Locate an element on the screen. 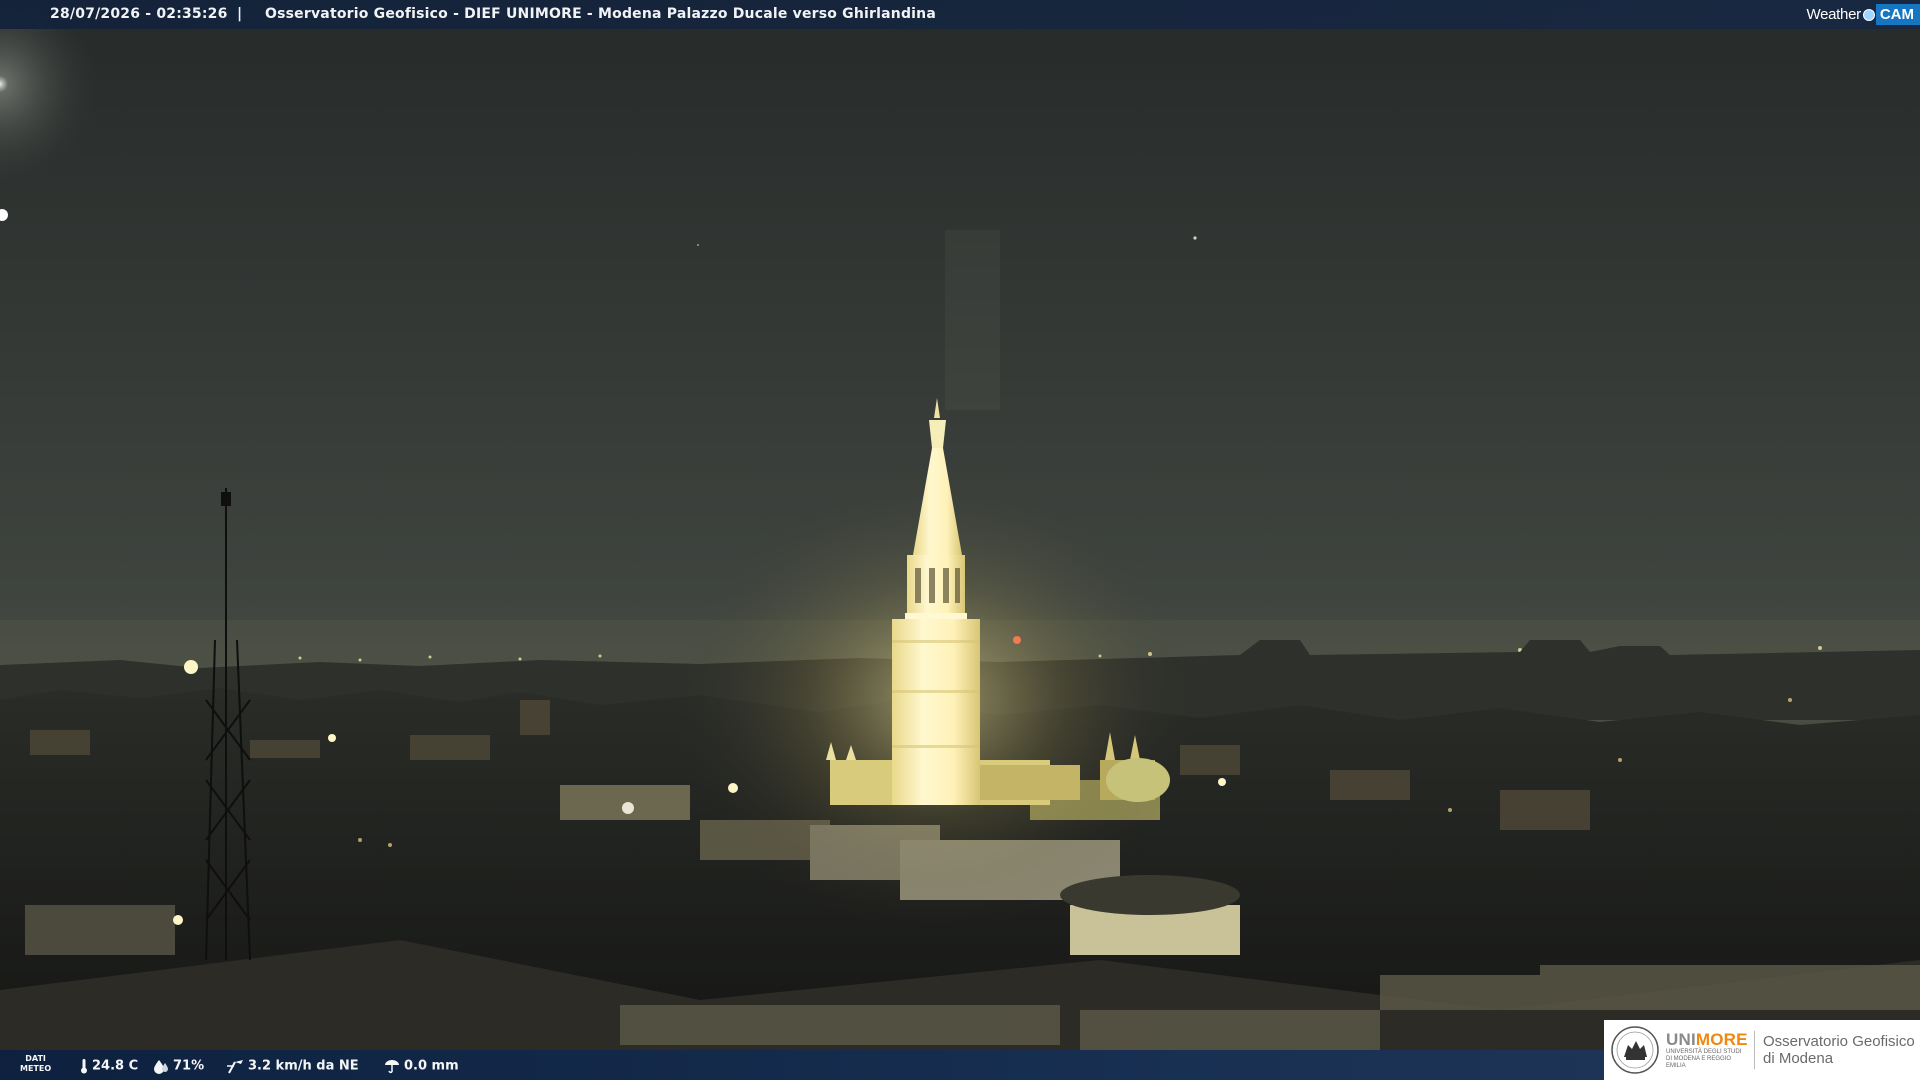 The height and width of the screenshot is (1080, 1920). rain-reading: 0.0 mm is located at coordinates (421, 1066).